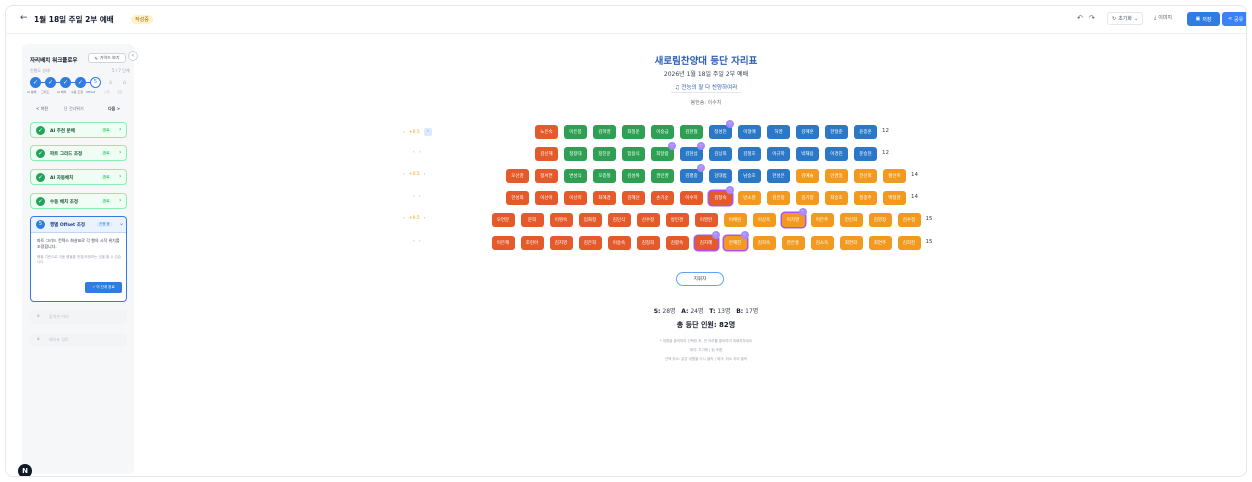  What do you see at coordinates (619, 220) in the screenshot?
I see `seat: 김민식` at bounding box center [619, 220].